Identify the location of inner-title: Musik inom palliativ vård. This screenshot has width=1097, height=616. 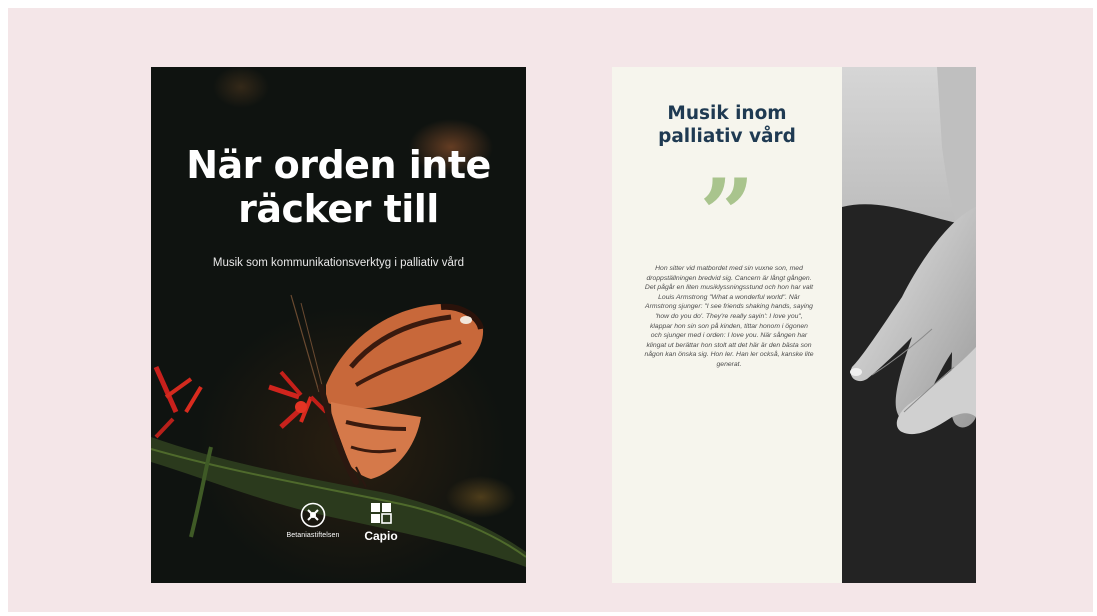
(727, 125).